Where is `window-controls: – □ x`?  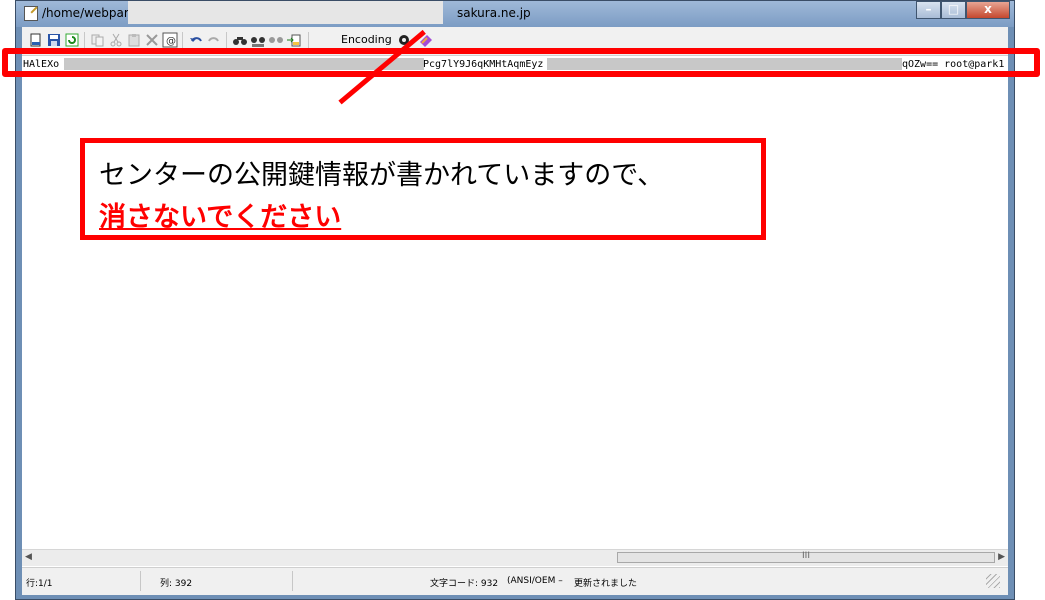 window-controls: – □ x is located at coordinates (963, 11).